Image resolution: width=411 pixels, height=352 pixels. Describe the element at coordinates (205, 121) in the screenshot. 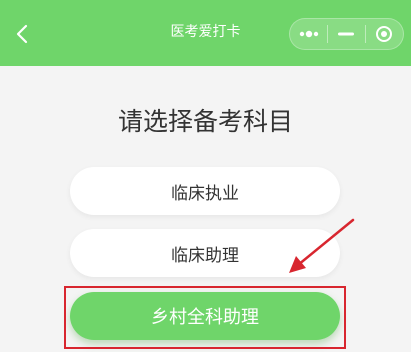

I see `subject-prompt: 请选择备考科目` at that location.